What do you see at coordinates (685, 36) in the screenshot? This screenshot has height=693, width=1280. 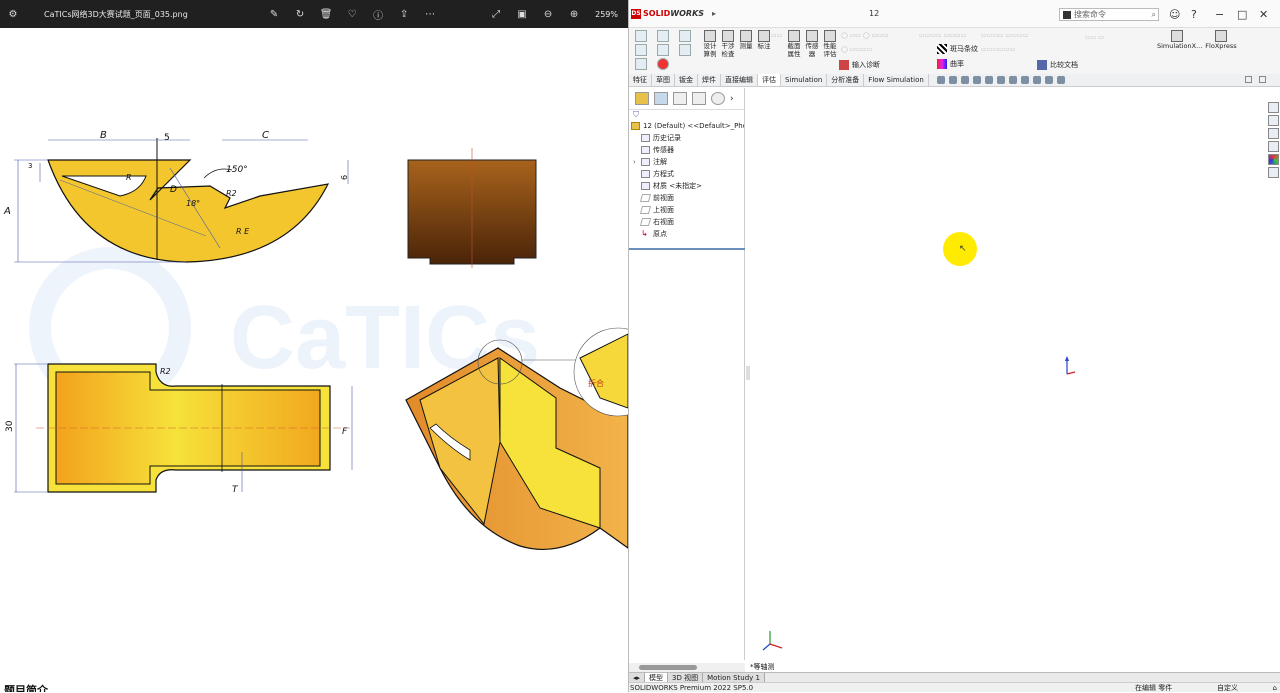 I see `options-icon` at bounding box center [685, 36].